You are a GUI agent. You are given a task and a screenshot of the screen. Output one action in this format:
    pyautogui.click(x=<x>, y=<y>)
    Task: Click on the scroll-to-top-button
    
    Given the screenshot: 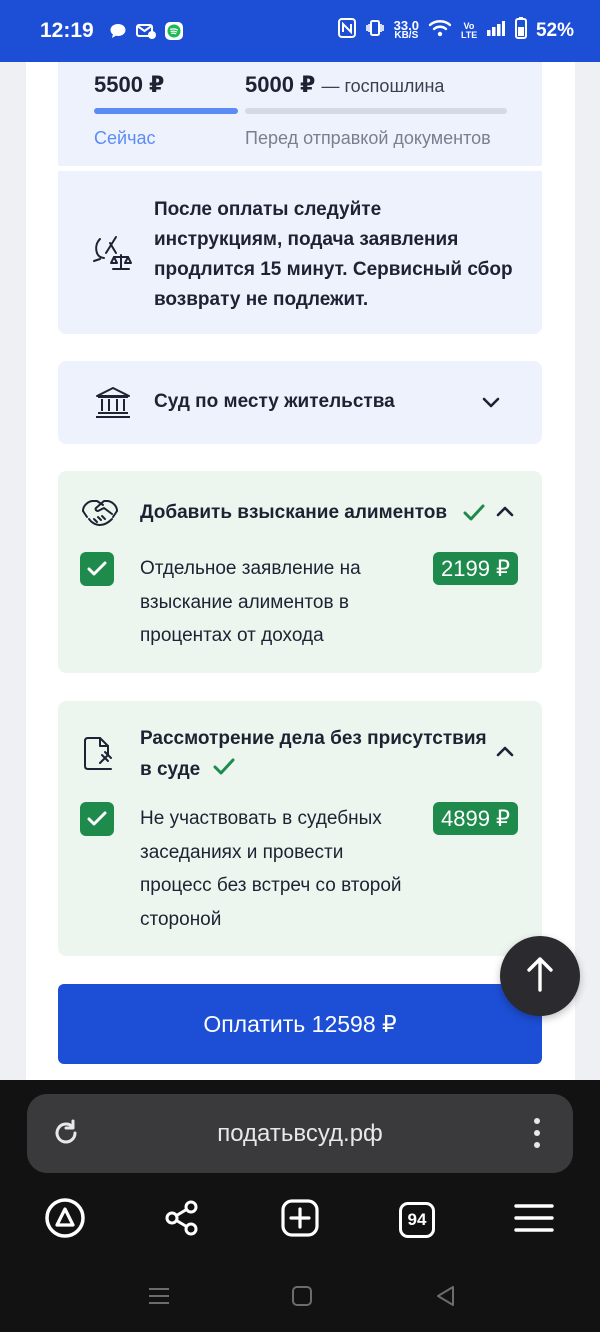 What is the action you would take?
    pyautogui.click(x=540, y=976)
    